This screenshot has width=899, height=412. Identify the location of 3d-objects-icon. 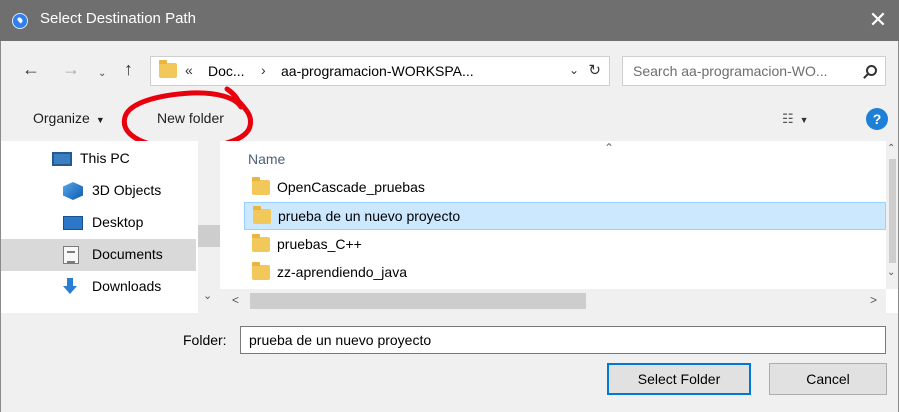
(73, 191).